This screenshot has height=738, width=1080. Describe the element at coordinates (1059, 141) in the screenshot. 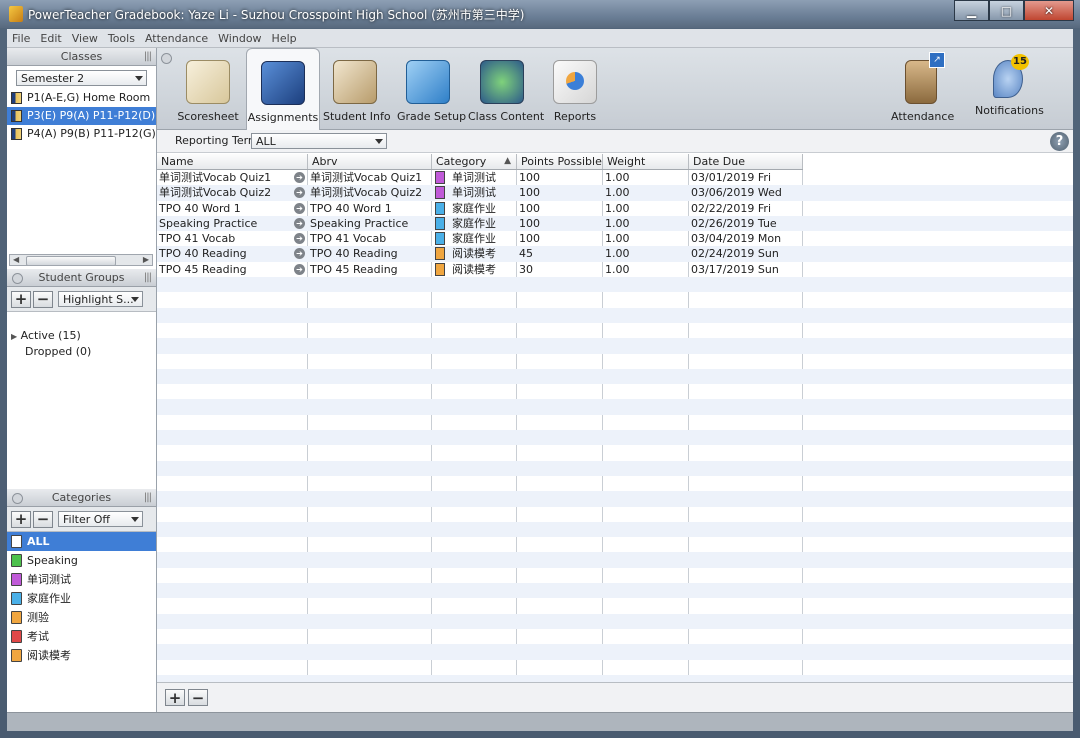

I see `help-button: ?` at that location.